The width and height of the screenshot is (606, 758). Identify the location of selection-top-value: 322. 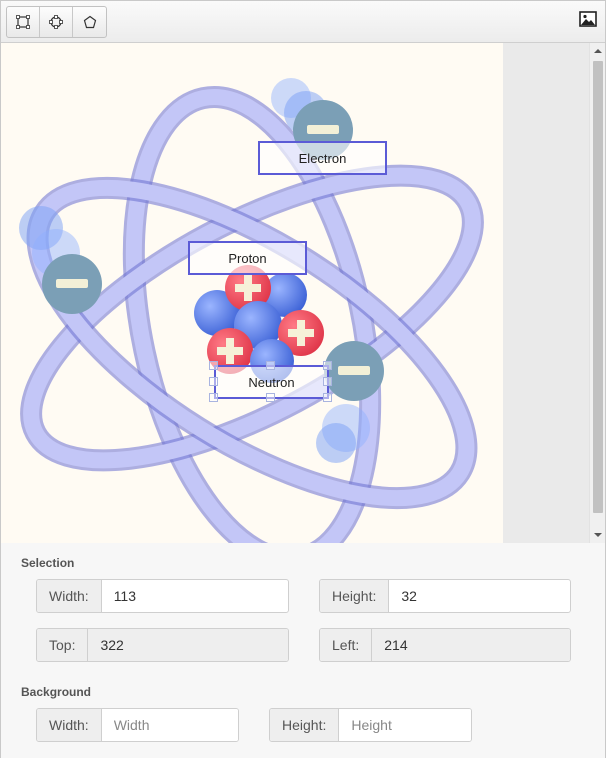
(188, 645).